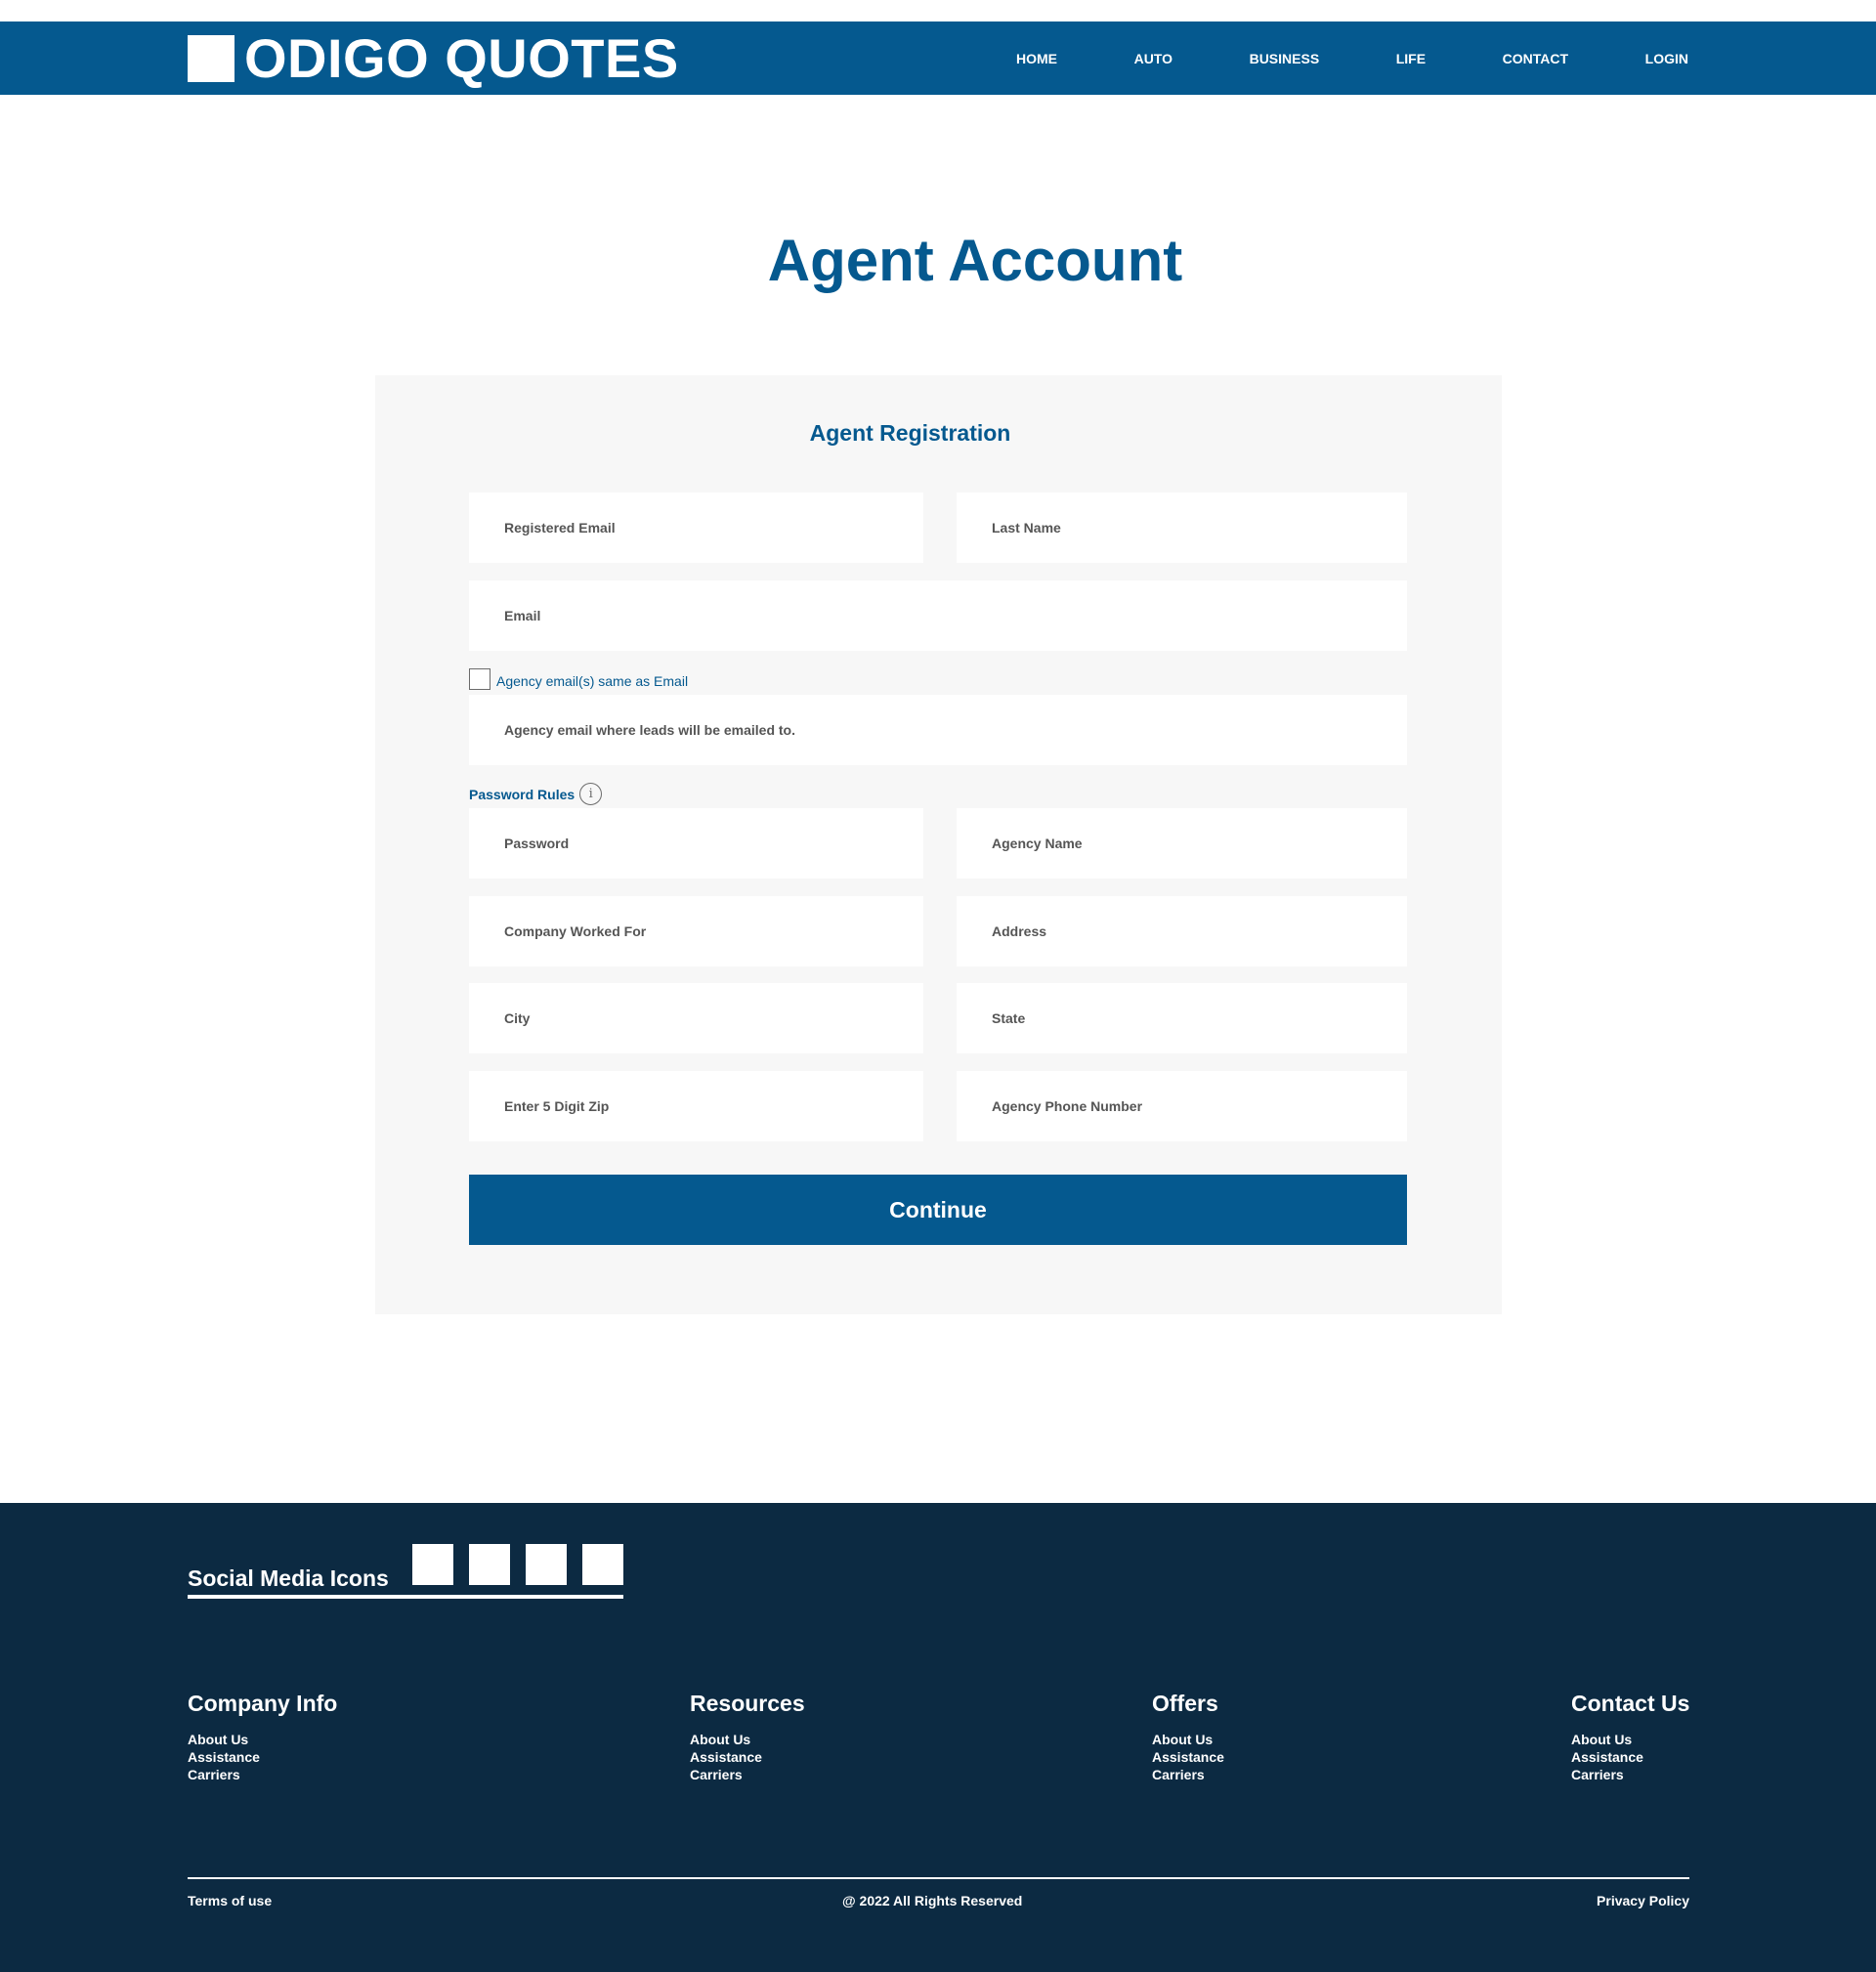 This screenshot has width=1876, height=1972. Describe the element at coordinates (747, 1703) in the screenshot. I see `footer-column-title: Resources` at that location.